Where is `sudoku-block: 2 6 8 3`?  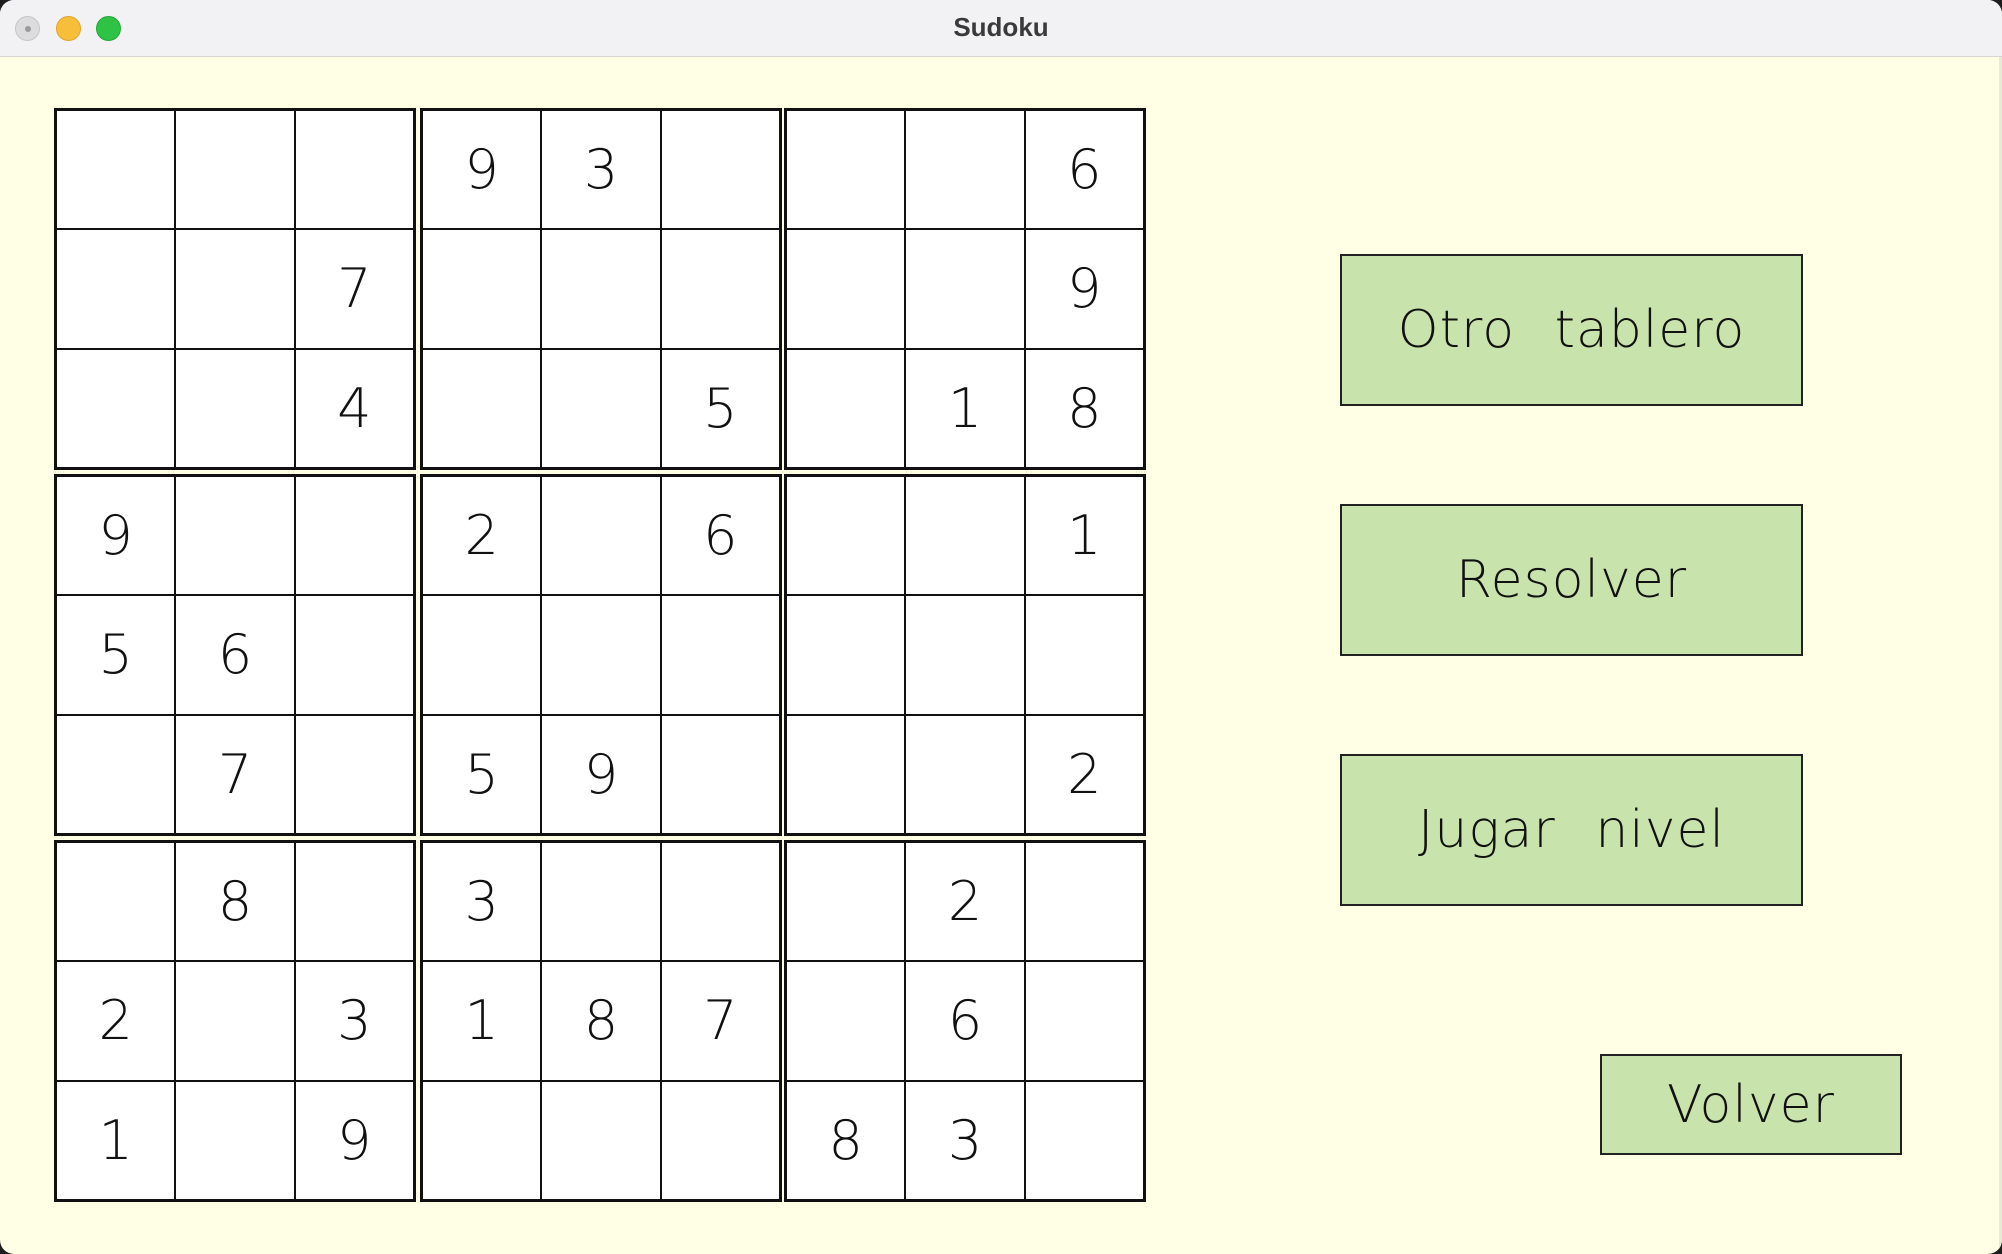
sudoku-block: 2 6 8 3 is located at coordinates (965, 1021).